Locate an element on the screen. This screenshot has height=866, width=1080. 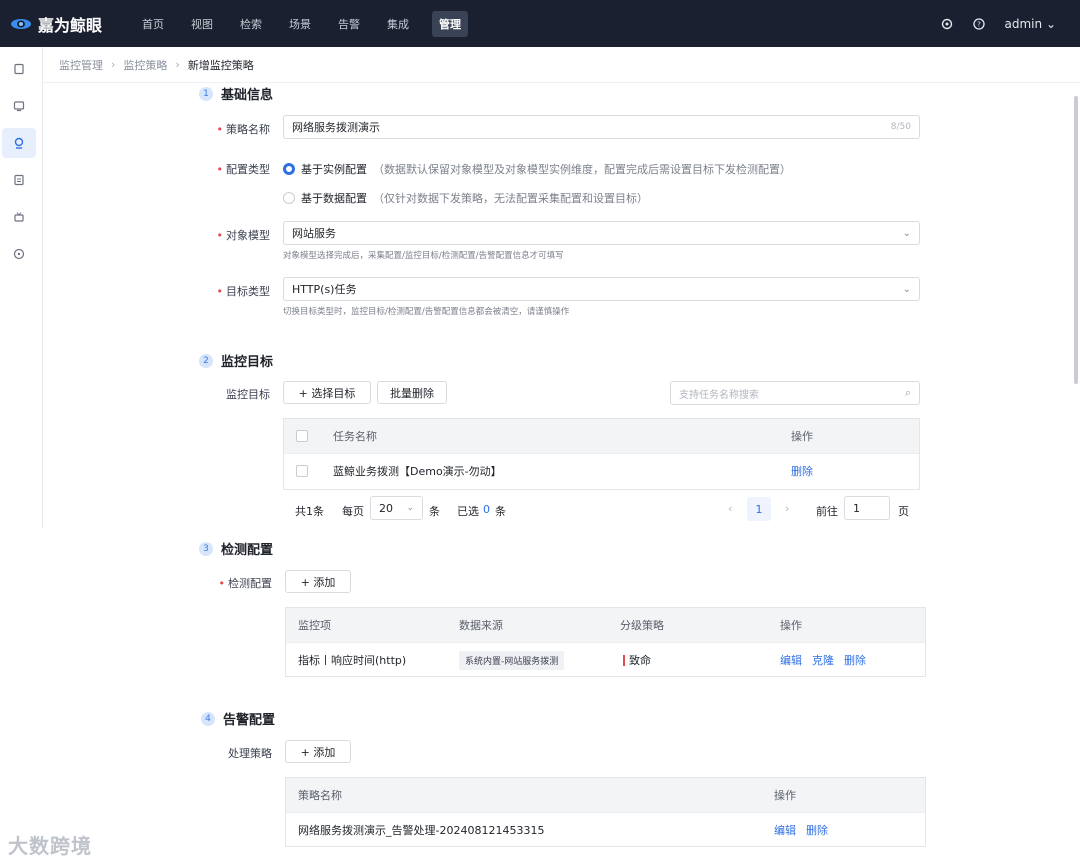
step-number: 3 is located at coordinates (206, 548).